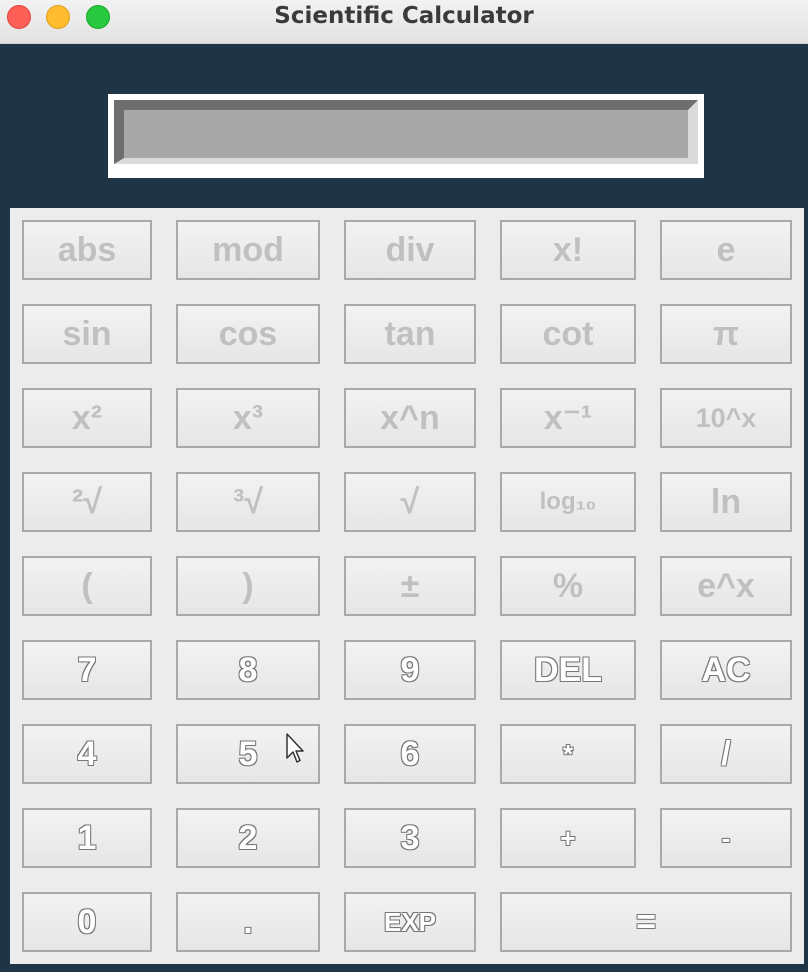  Describe the element at coordinates (87, 418) in the screenshot. I see `square-button: x²` at that location.